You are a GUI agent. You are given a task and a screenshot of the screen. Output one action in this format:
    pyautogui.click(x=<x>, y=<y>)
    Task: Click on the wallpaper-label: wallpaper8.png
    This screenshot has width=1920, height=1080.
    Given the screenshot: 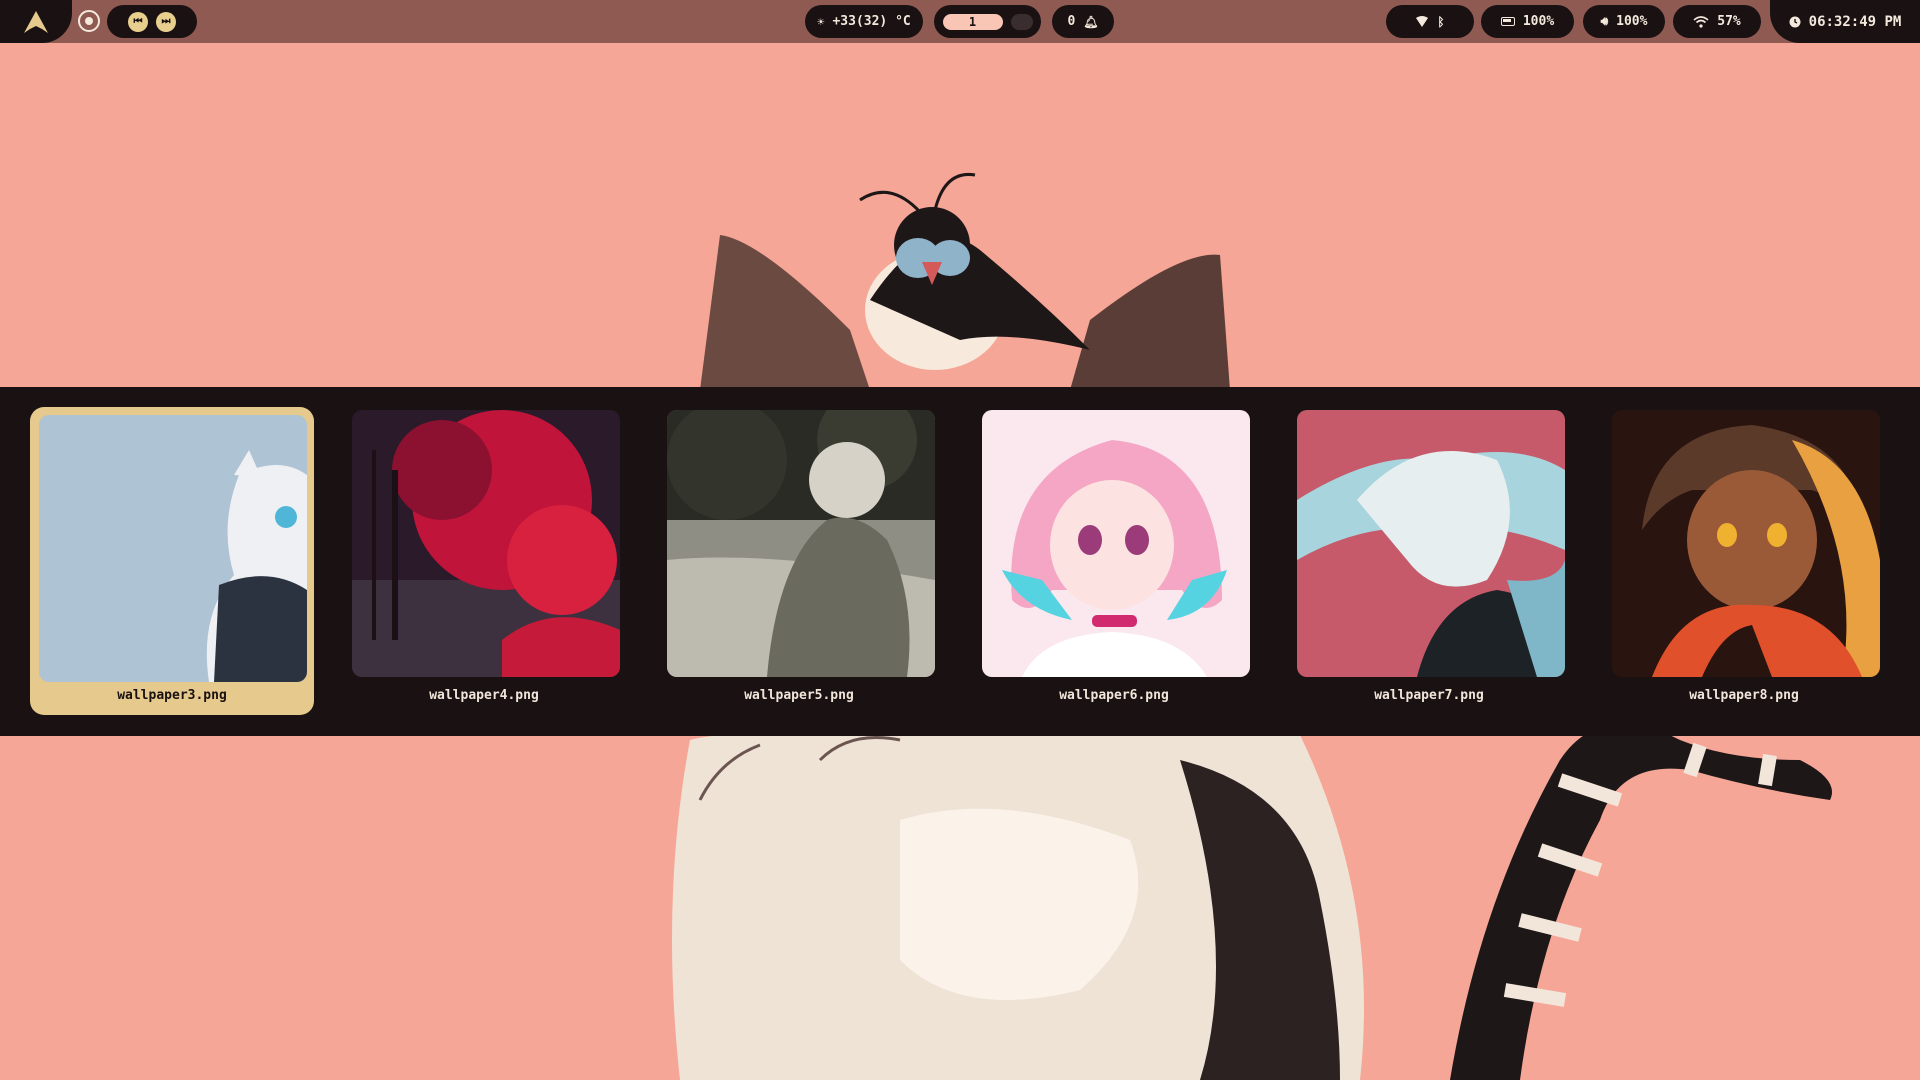 What is the action you would take?
    pyautogui.click(x=1744, y=695)
    